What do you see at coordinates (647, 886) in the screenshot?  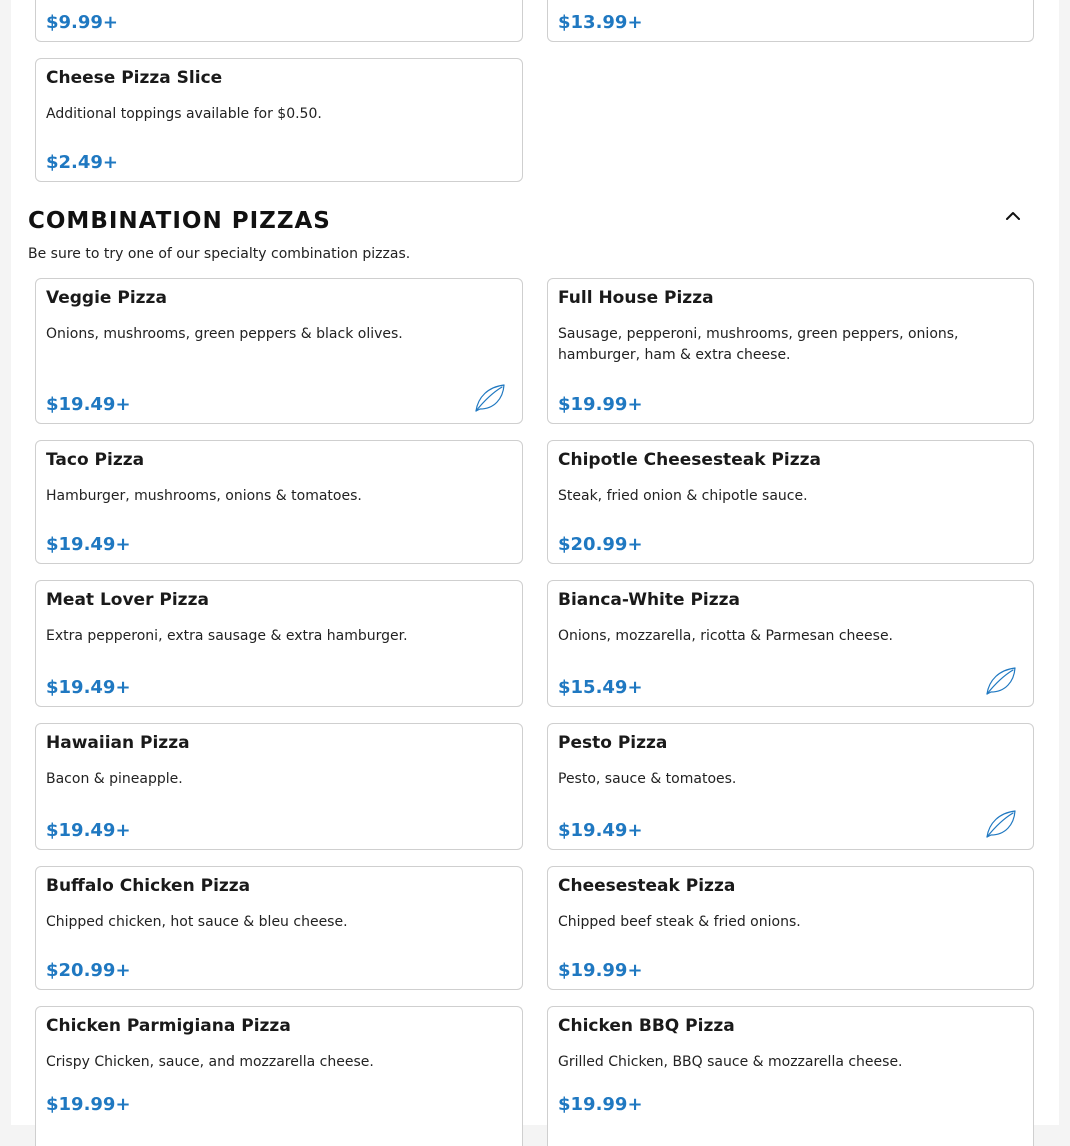 I see `item-name: Cheesesteak Pizza` at bounding box center [647, 886].